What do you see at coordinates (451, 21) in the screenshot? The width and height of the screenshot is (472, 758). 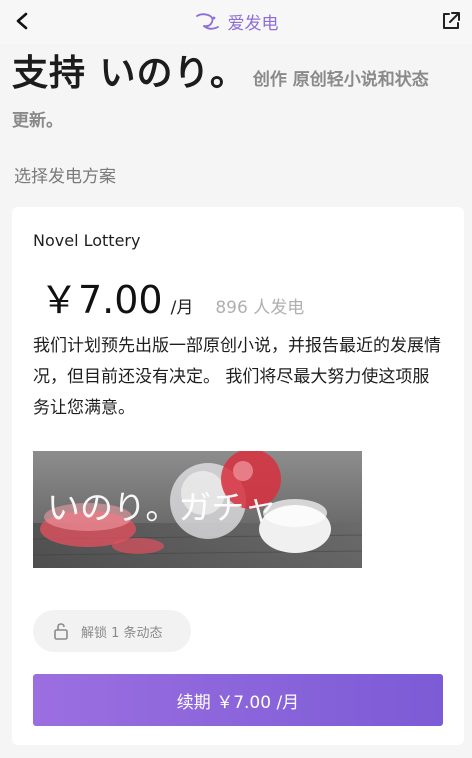 I see `share-external-icon` at bounding box center [451, 21].